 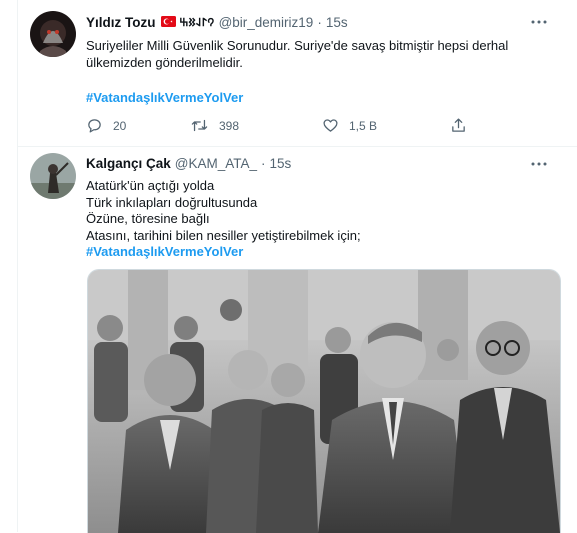 What do you see at coordinates (229, 125) in the screenshot?
I see `retweet-count: 398` at bounding box center [229, 125].